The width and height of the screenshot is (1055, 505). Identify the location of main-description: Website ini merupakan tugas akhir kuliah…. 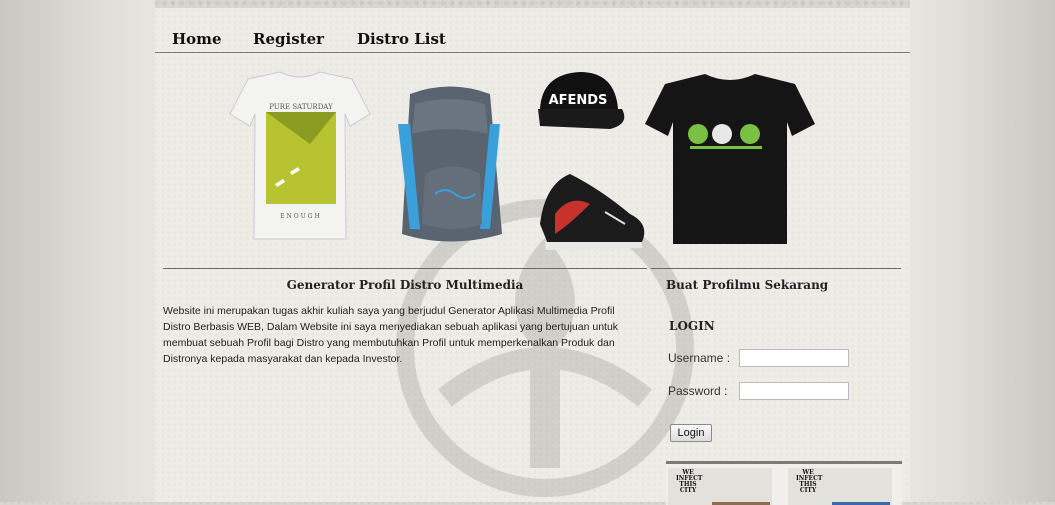
(391, 335).